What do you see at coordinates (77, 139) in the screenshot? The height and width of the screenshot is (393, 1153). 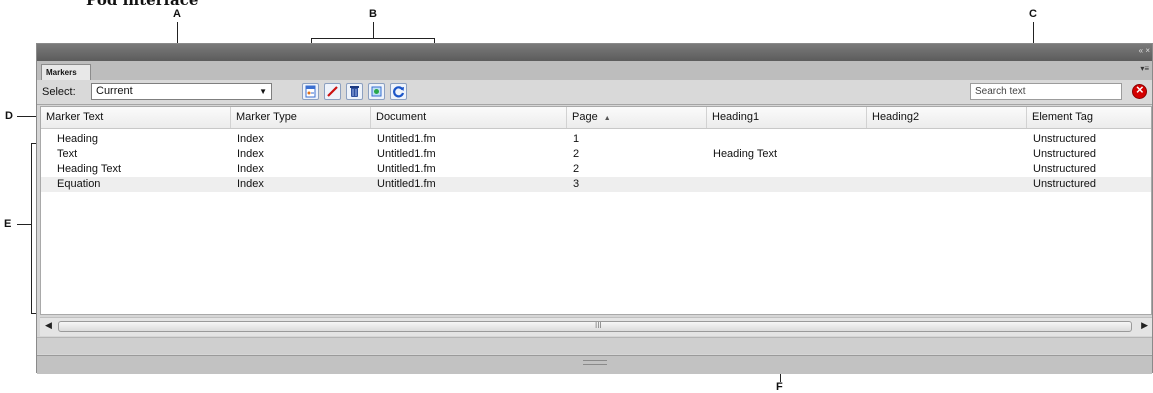 I see `cell-marker-text: Heading` at bounding box center [77, 139].